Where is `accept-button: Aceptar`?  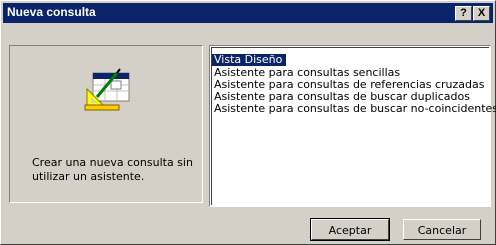
accept-button: Aceptar is located at coordinates (350, 229).